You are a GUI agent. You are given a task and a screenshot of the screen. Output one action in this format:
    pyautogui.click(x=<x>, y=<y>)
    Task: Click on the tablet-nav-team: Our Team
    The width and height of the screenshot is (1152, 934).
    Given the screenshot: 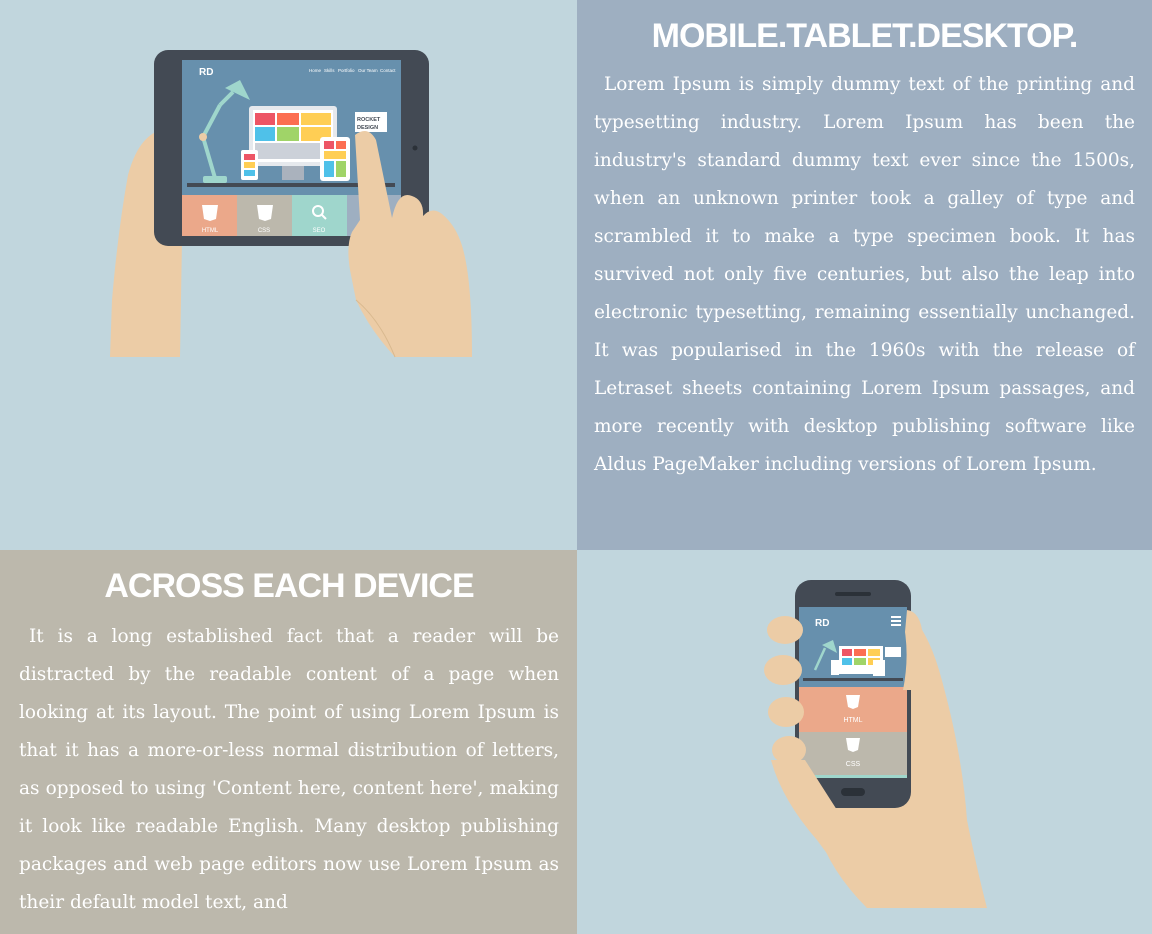 What is the action you would take?
    pyautogui.click(x=368, y=70)
    